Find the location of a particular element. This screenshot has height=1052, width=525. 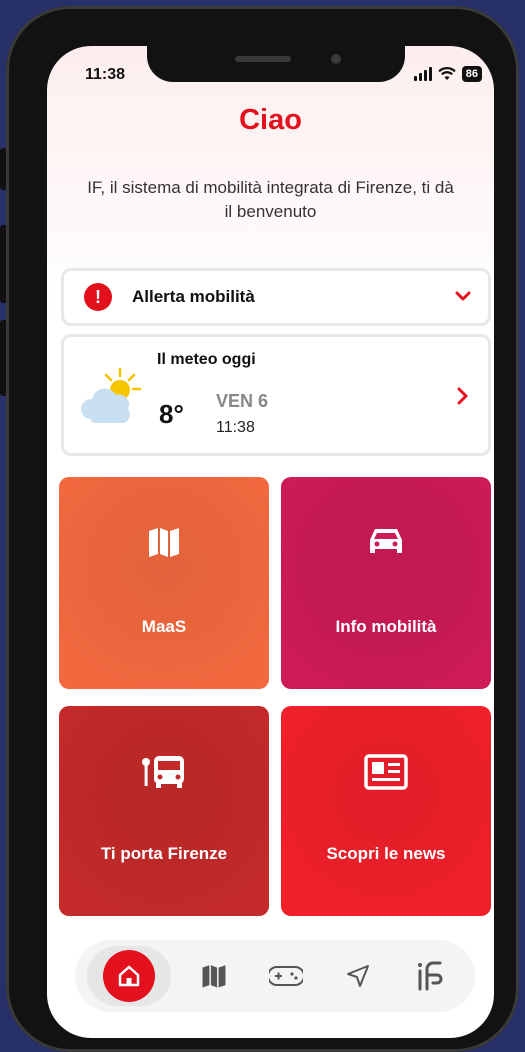

battery-indicator: 86 is located at coordinates (471, 74).